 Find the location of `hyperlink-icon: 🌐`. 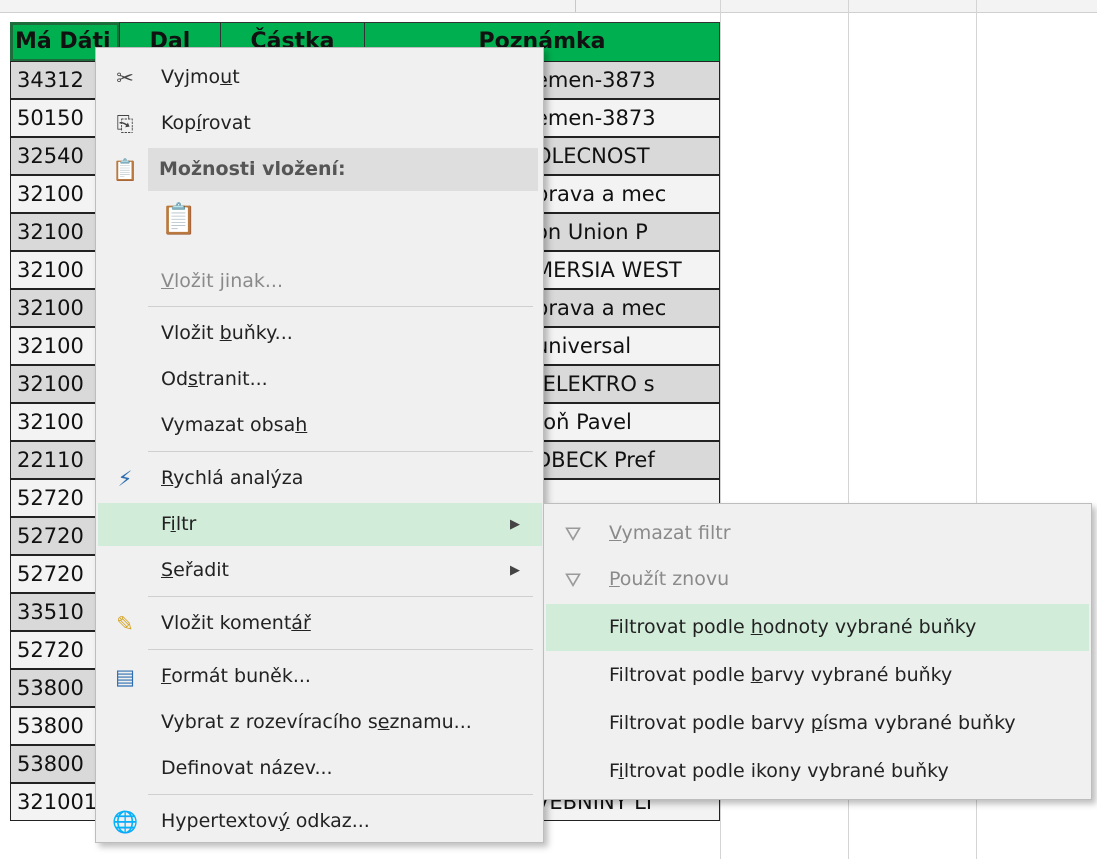

hyperlink-icon: 🌐 is located at coordinates (125, 822).